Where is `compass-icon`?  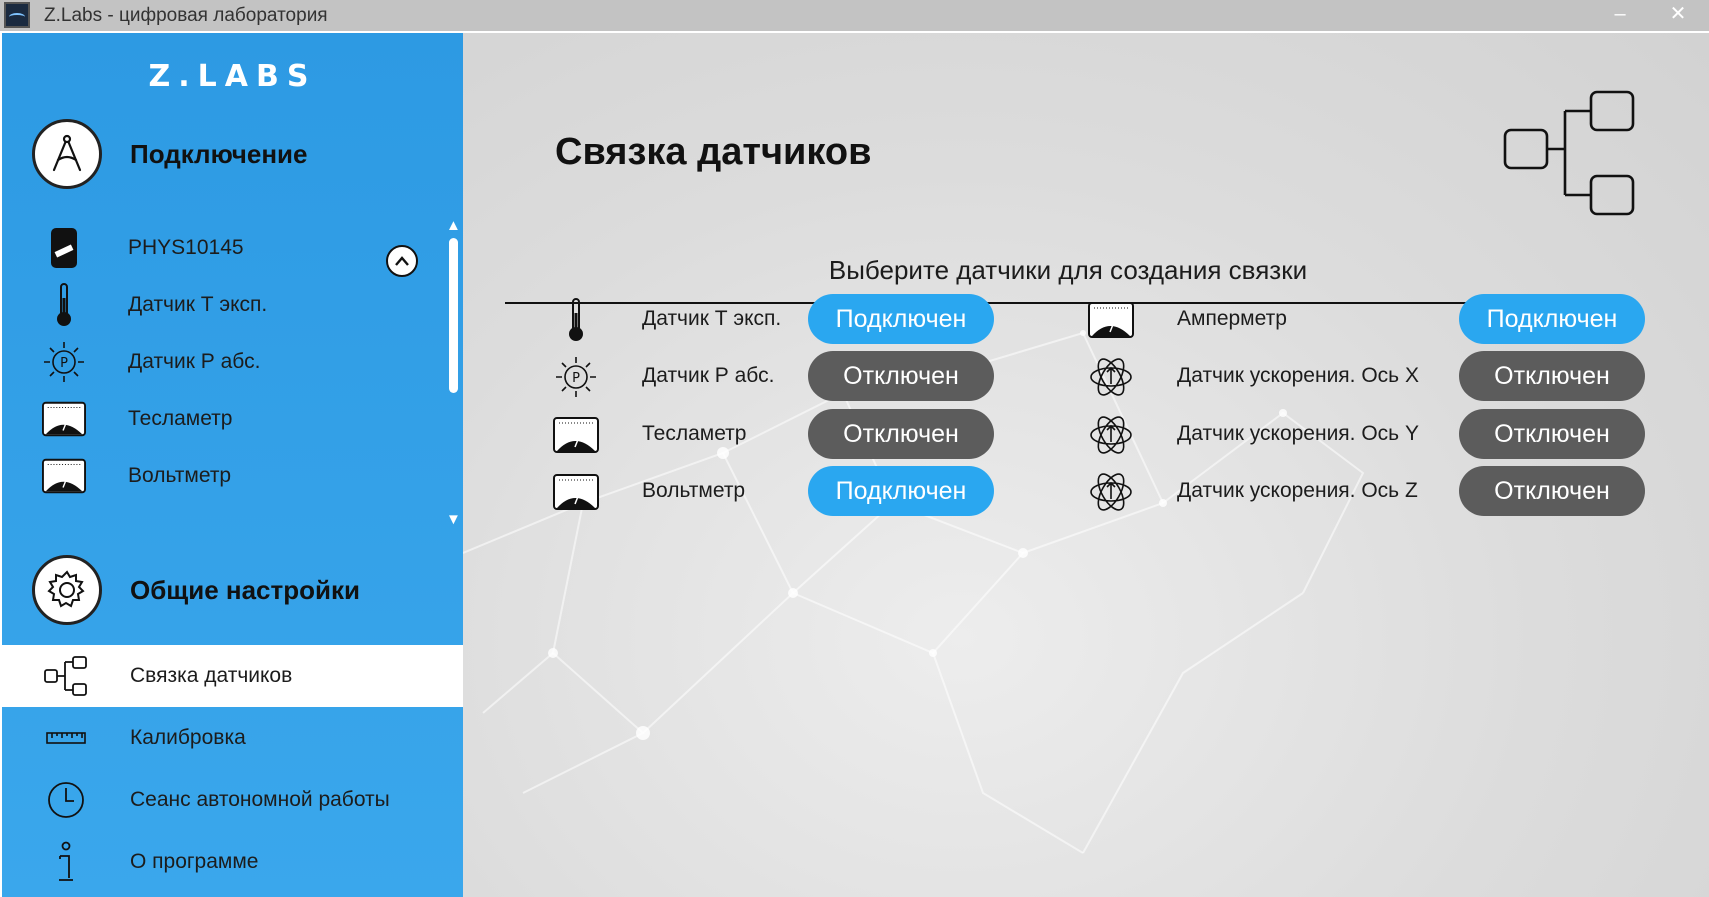
compass-icon is located at coordinates (67, 154).